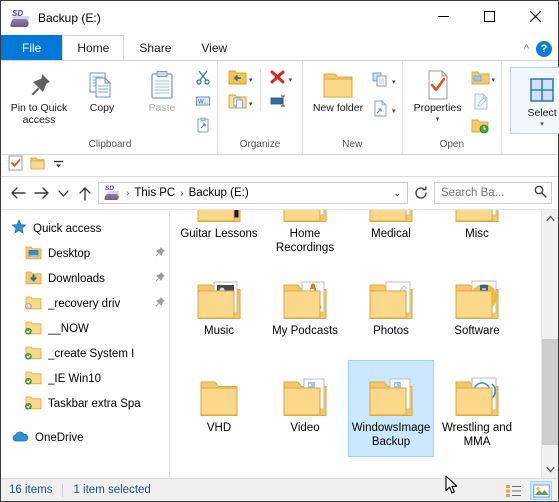  Describe the element at coordinates (203, 127) in the screenshot. I see `paste-shortcut-button` at that location.